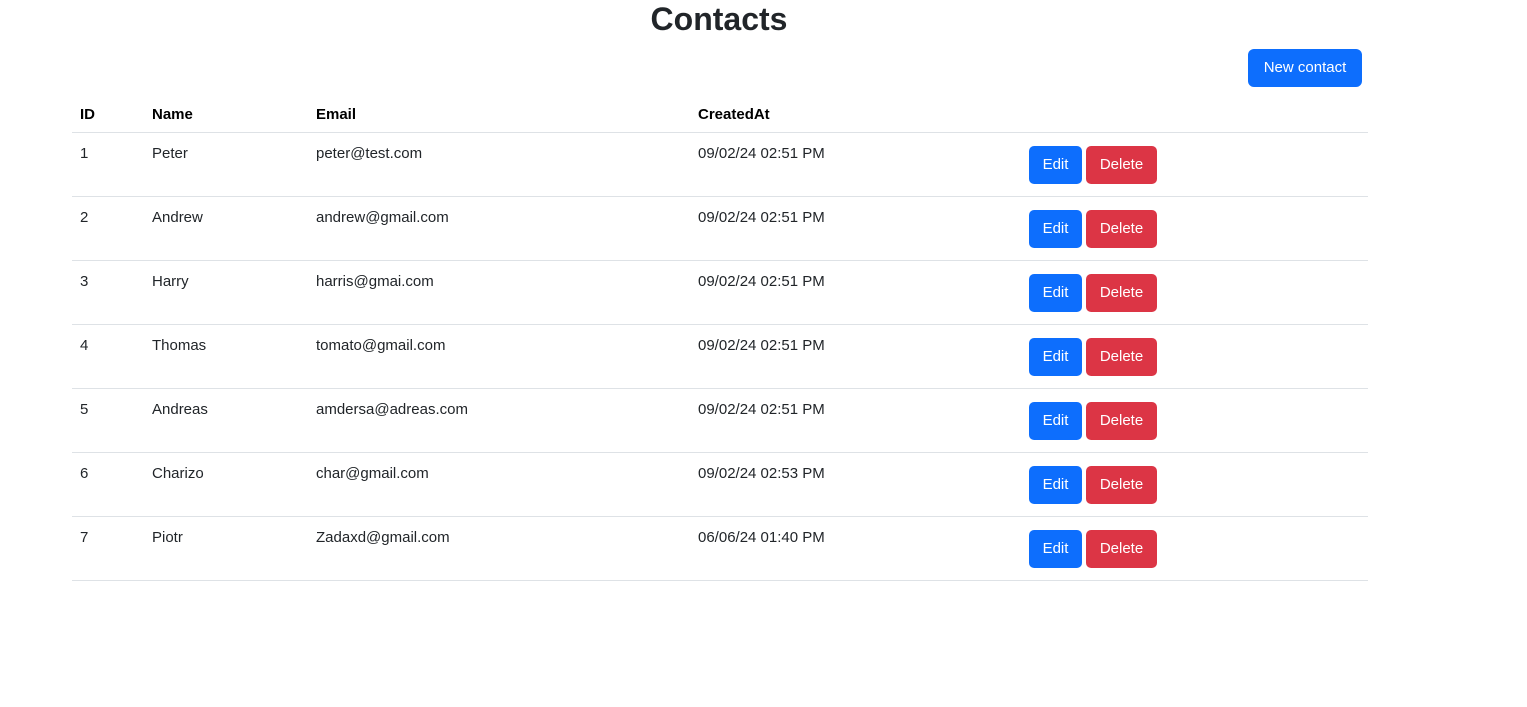  I want to click on cell-name: Charizo, so click(226, 484).